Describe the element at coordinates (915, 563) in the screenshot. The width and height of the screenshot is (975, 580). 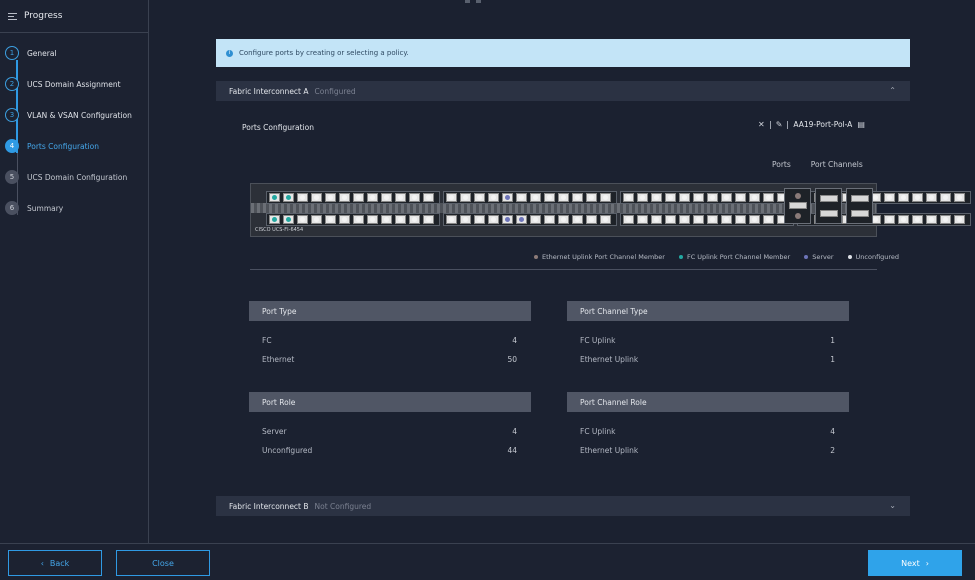
I see `next-button: Next ›` at that location.